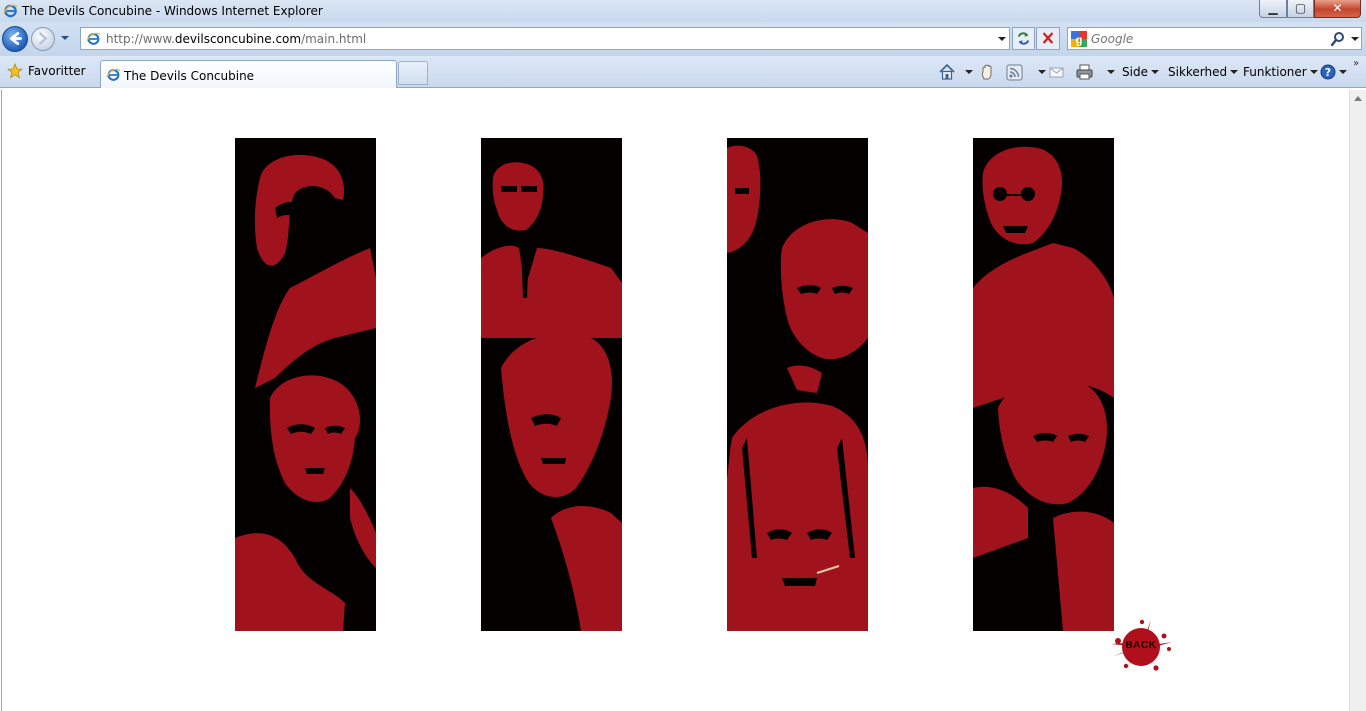 The image size is (1366, 711). What do you see at coordinates (545, 38) in the screenshot?
I see `address-bar: http://www.devilsconcubine.com/main.html` at bounding box center [545, 38].